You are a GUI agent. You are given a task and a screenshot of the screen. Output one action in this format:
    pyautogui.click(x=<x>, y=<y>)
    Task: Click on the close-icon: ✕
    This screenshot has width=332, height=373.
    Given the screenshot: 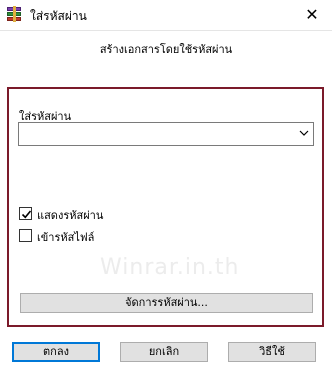 What is the action you would take?
    pyautogui.click(x=312, y=15)
    